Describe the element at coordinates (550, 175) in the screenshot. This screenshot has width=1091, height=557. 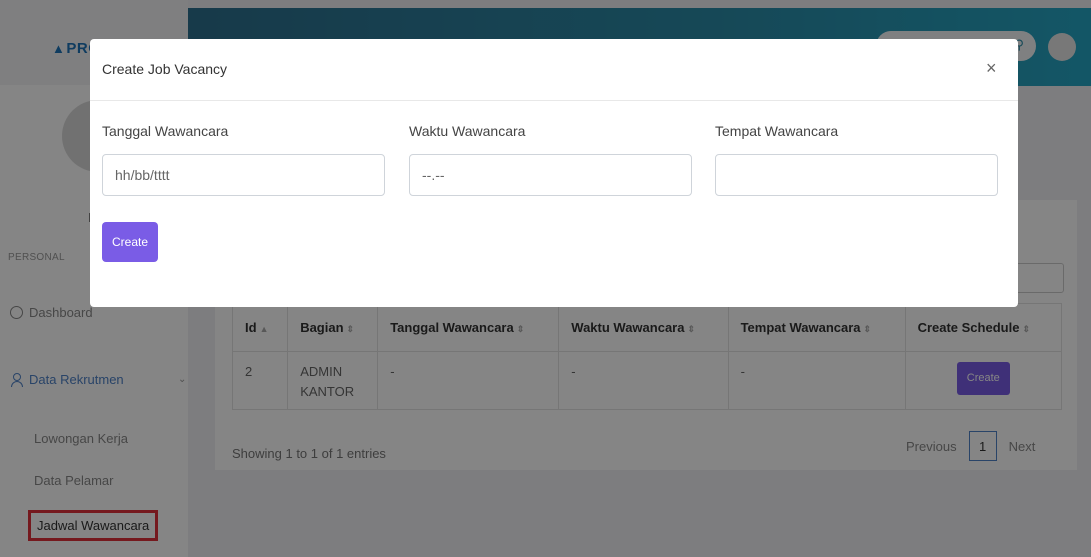
I see `waktu-wawancara-input` at that location.